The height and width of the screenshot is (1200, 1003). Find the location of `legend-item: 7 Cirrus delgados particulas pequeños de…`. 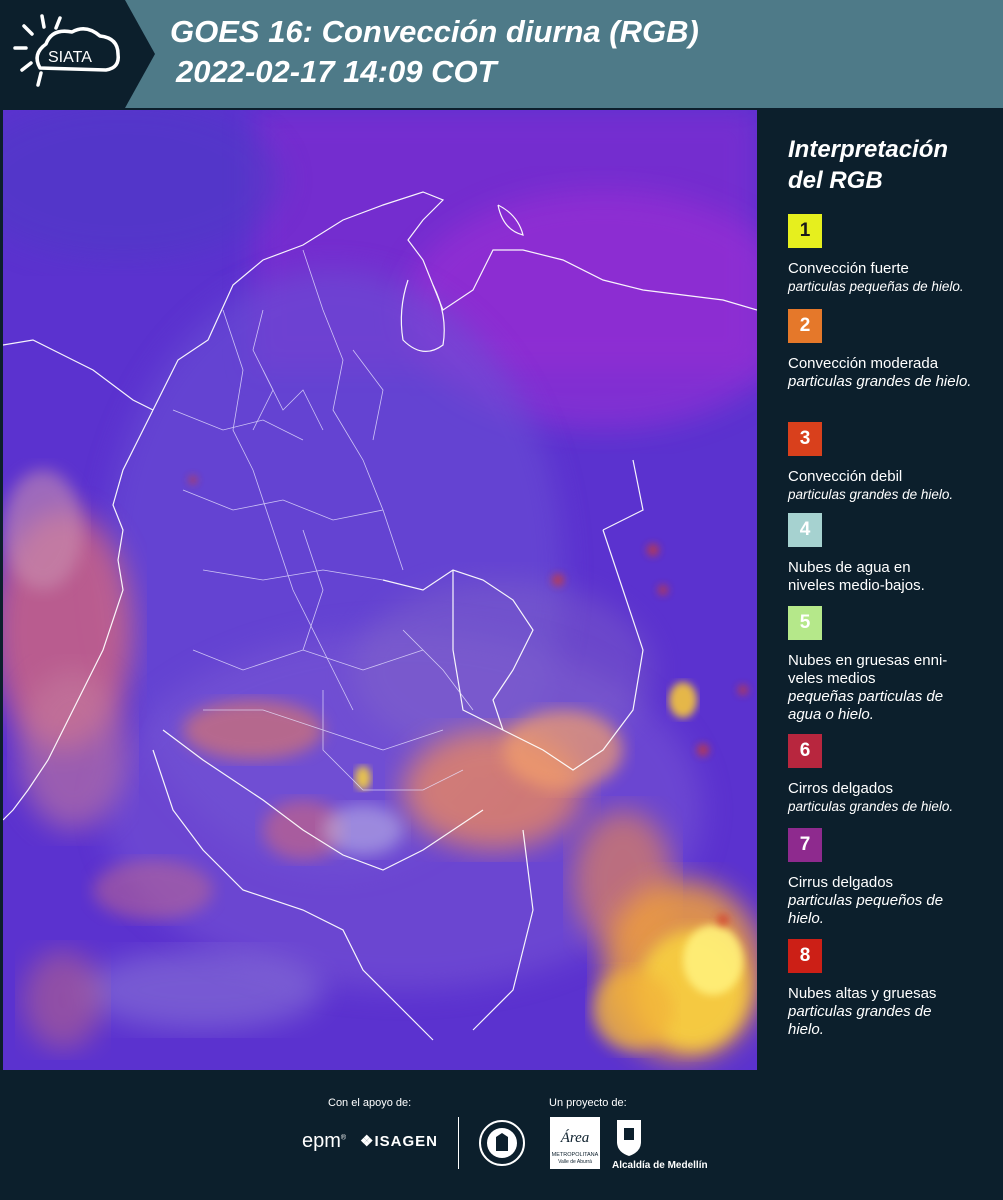

legend-item: 7 Cirrus delgados particulas pequeños de… is located at coordinates (890, 878).